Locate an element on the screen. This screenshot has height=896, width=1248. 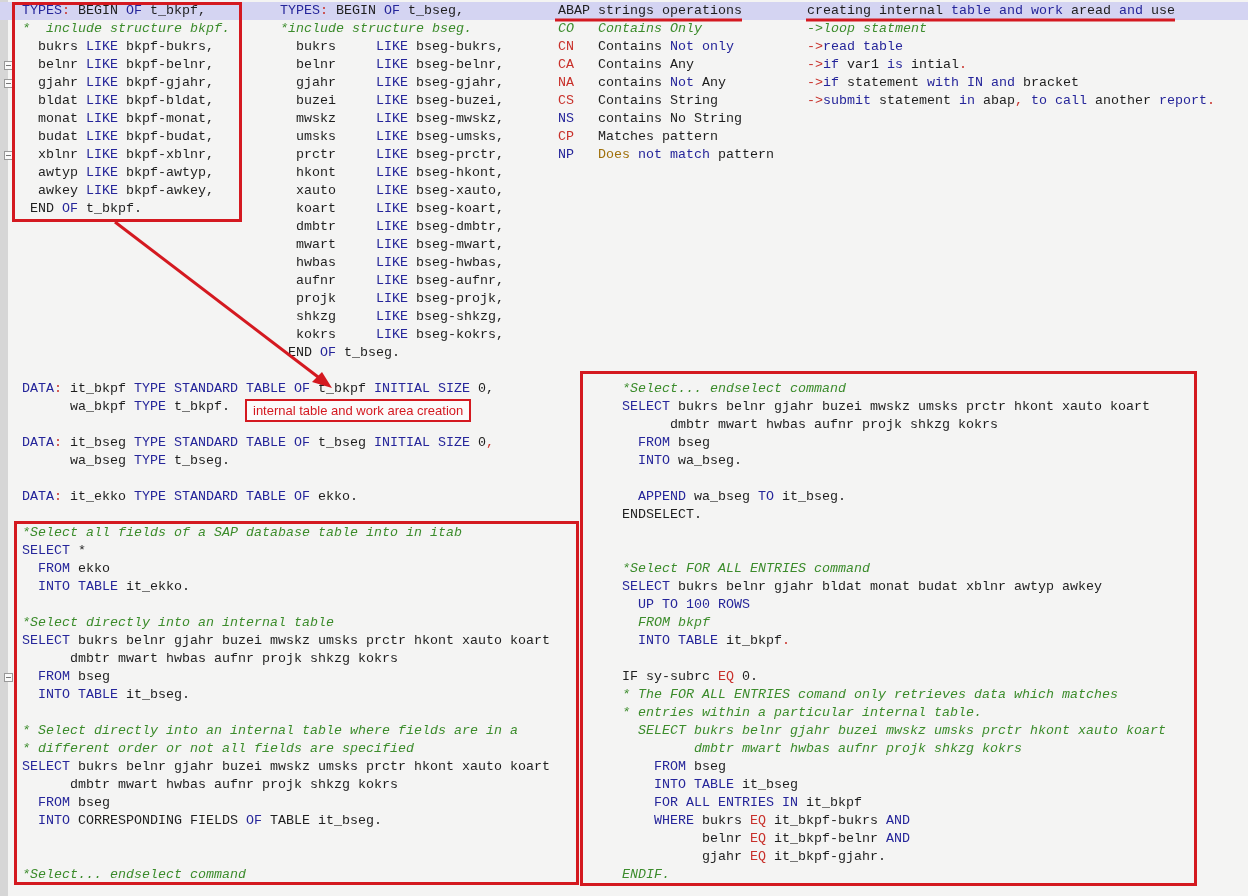
code-line: xauto LIKE bseg-xauto, is located at coordinates (399, 191).